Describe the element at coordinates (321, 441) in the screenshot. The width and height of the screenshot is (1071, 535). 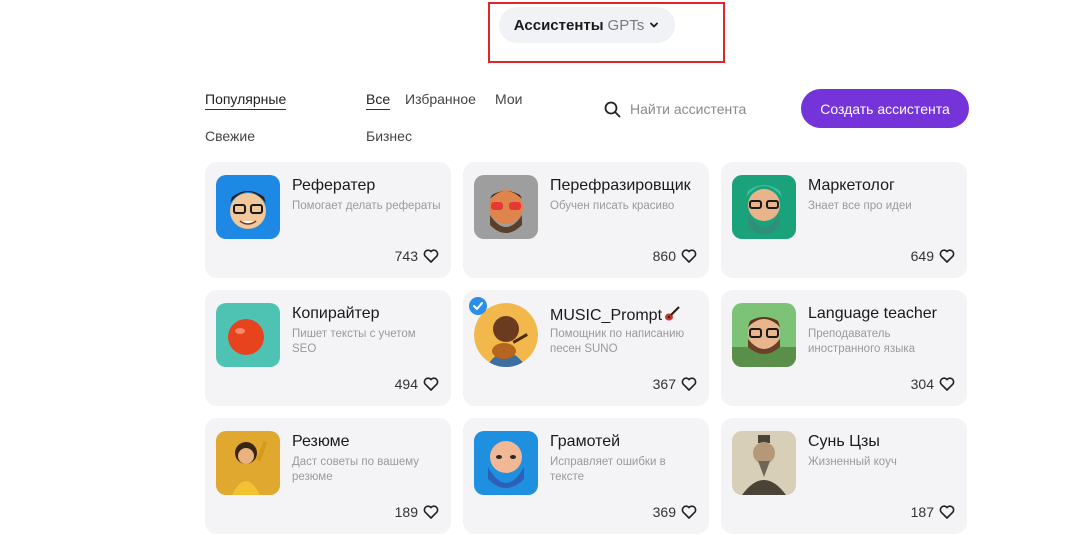
I see `assistant-name: Резюме` at that location.